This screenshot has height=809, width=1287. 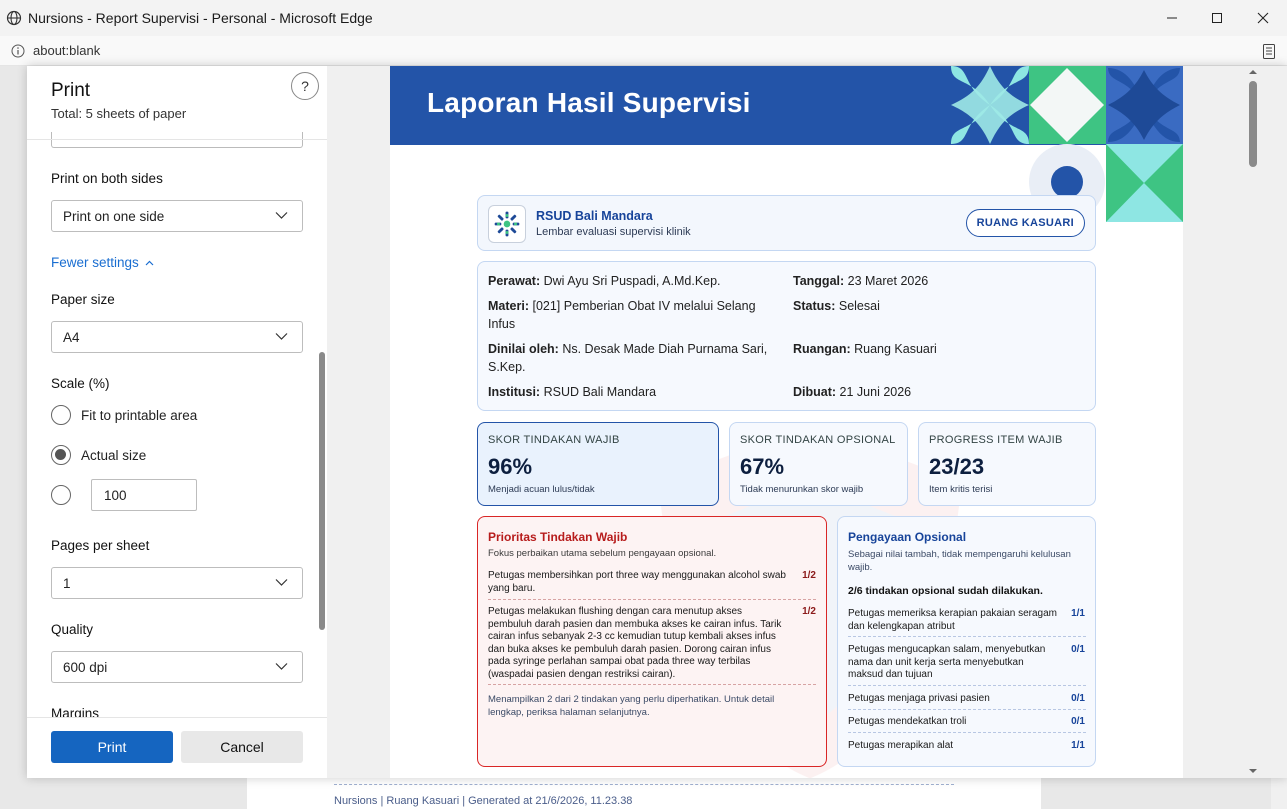 I want to click on priority-title: Prioritas Tindakan Wajib, so click(x=558, y=537).